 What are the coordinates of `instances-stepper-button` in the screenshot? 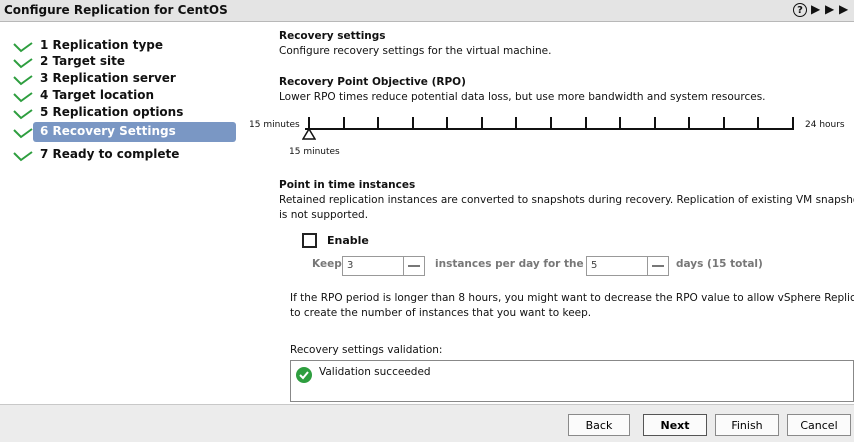 It's located at (413, 266).